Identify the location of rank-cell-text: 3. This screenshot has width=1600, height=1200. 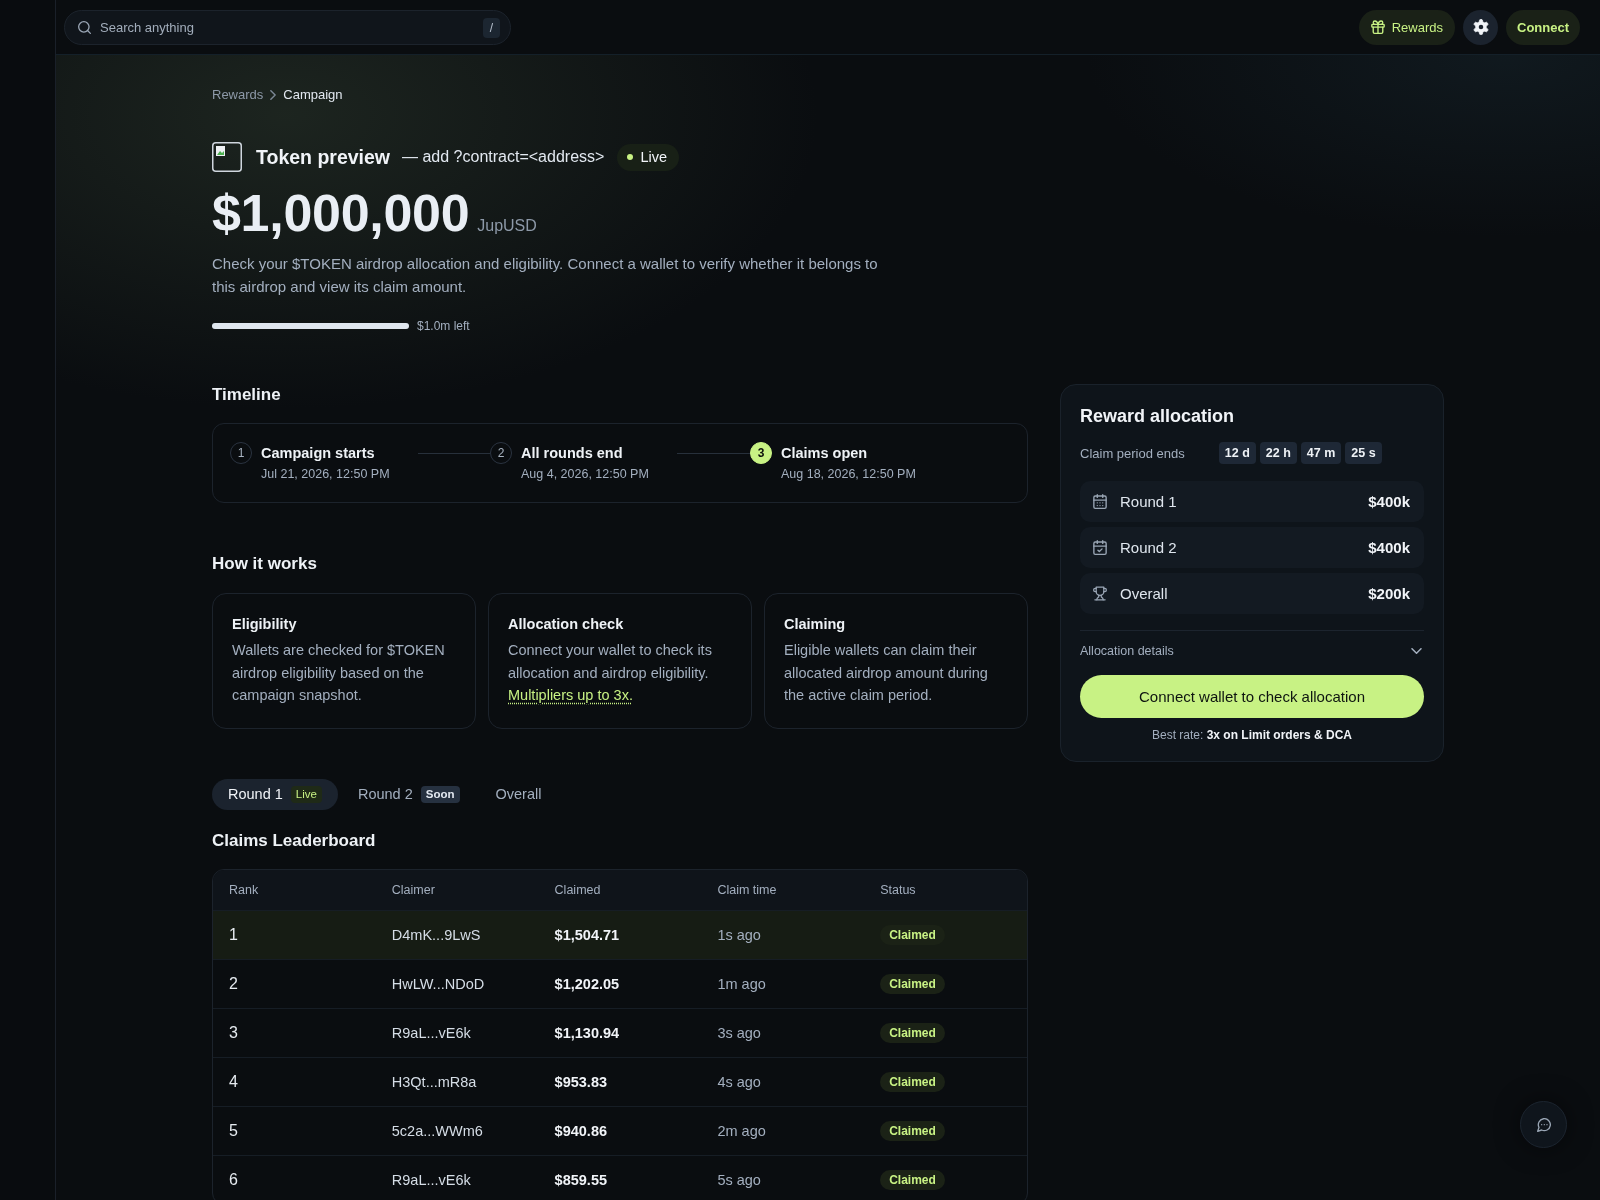
(233, 1032).